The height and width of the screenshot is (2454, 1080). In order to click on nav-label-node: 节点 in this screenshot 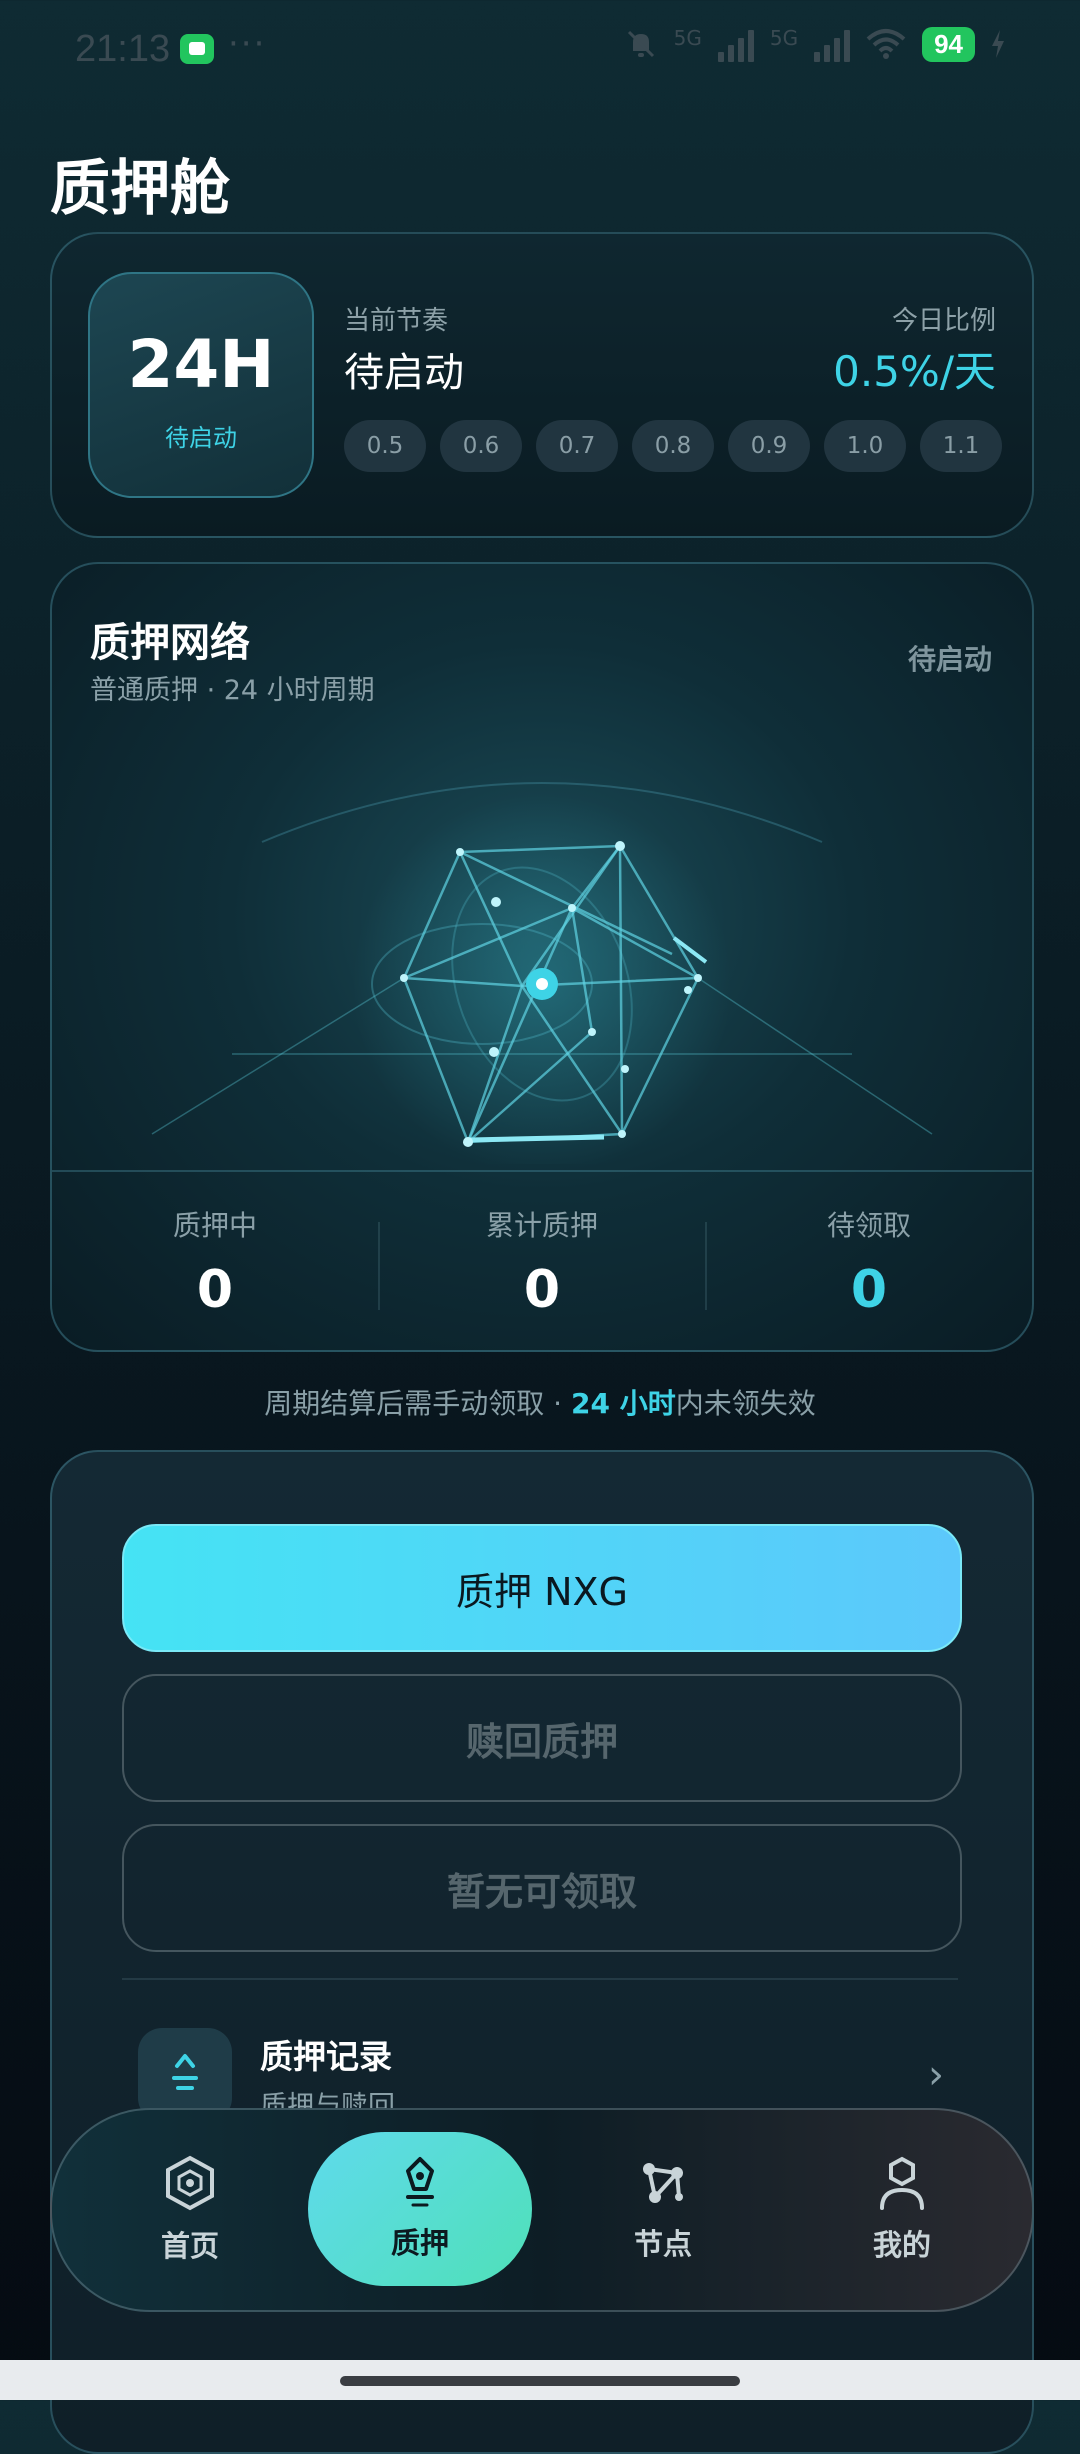, I will do `click(662, 2244)`.